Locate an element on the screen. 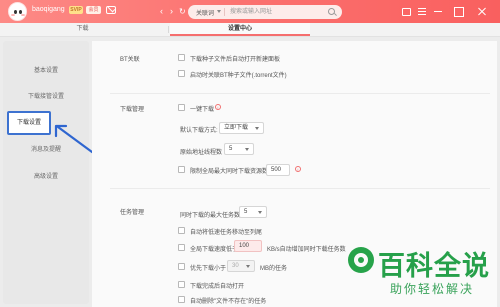 Image resolution: width=500 pixels, height=307 pixels. search-box: 关联词 is located at coordinates (265, 12).